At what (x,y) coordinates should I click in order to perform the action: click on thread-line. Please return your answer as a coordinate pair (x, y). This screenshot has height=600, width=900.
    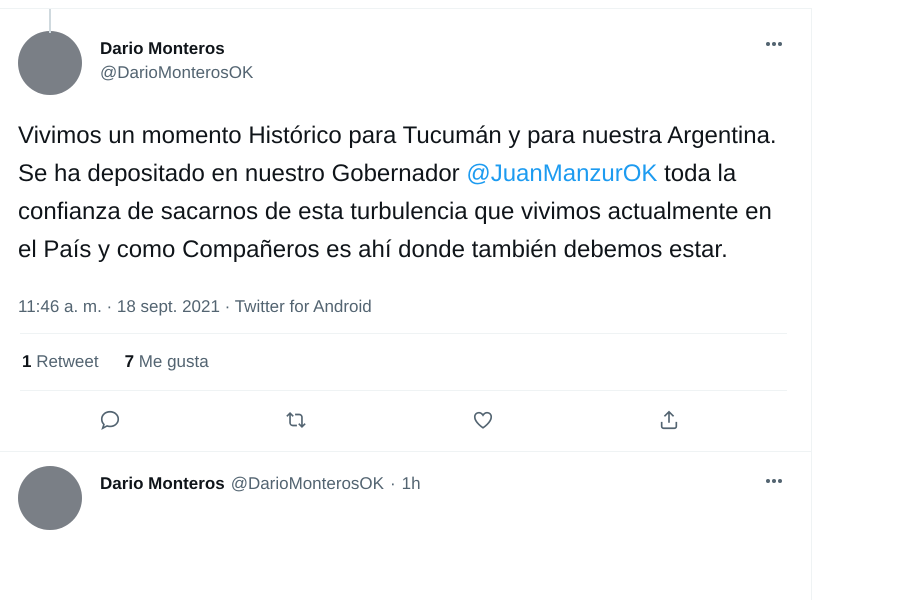
    Looking at the image, I should click on (50, 21).